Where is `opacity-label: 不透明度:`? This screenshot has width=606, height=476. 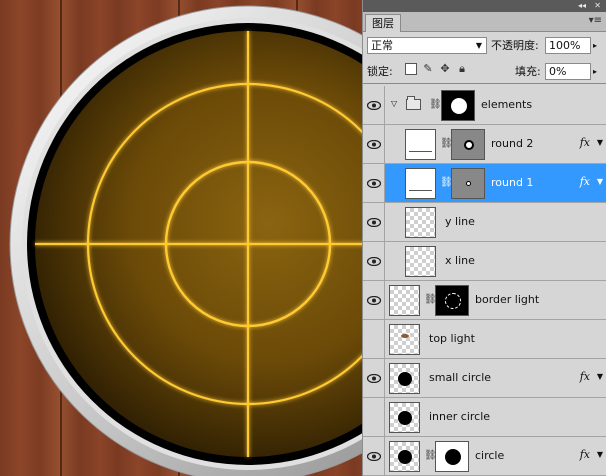
opacity-label: 不透明度: is located at coordinates (515, 45).